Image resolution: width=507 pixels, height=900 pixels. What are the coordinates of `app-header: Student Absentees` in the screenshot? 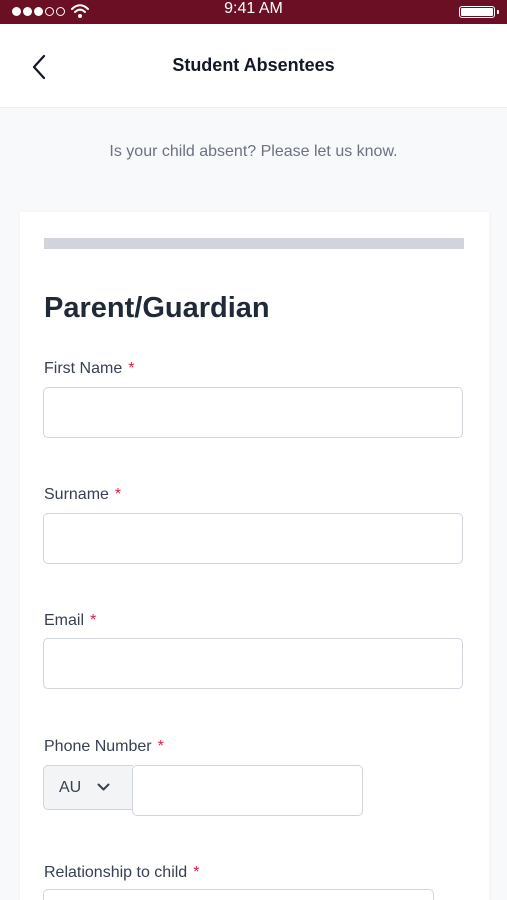 It's located at (253, 66).